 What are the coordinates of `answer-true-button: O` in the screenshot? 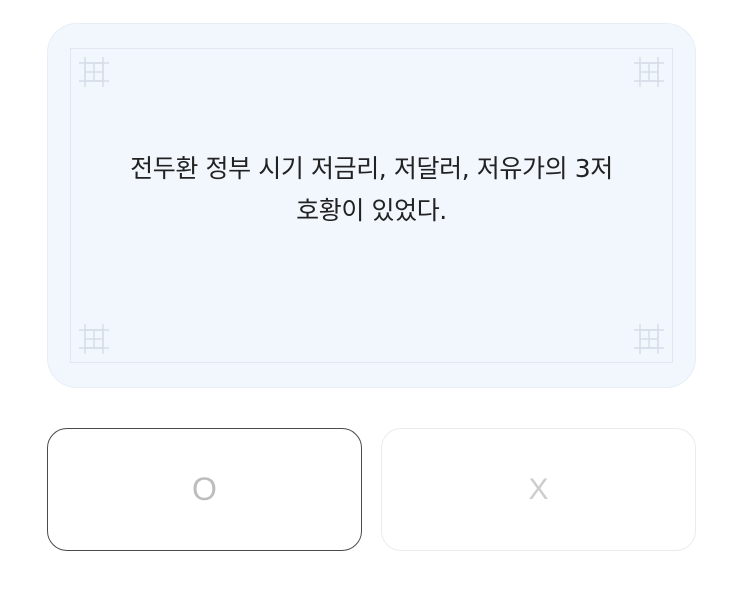 It's located at (204, 489).